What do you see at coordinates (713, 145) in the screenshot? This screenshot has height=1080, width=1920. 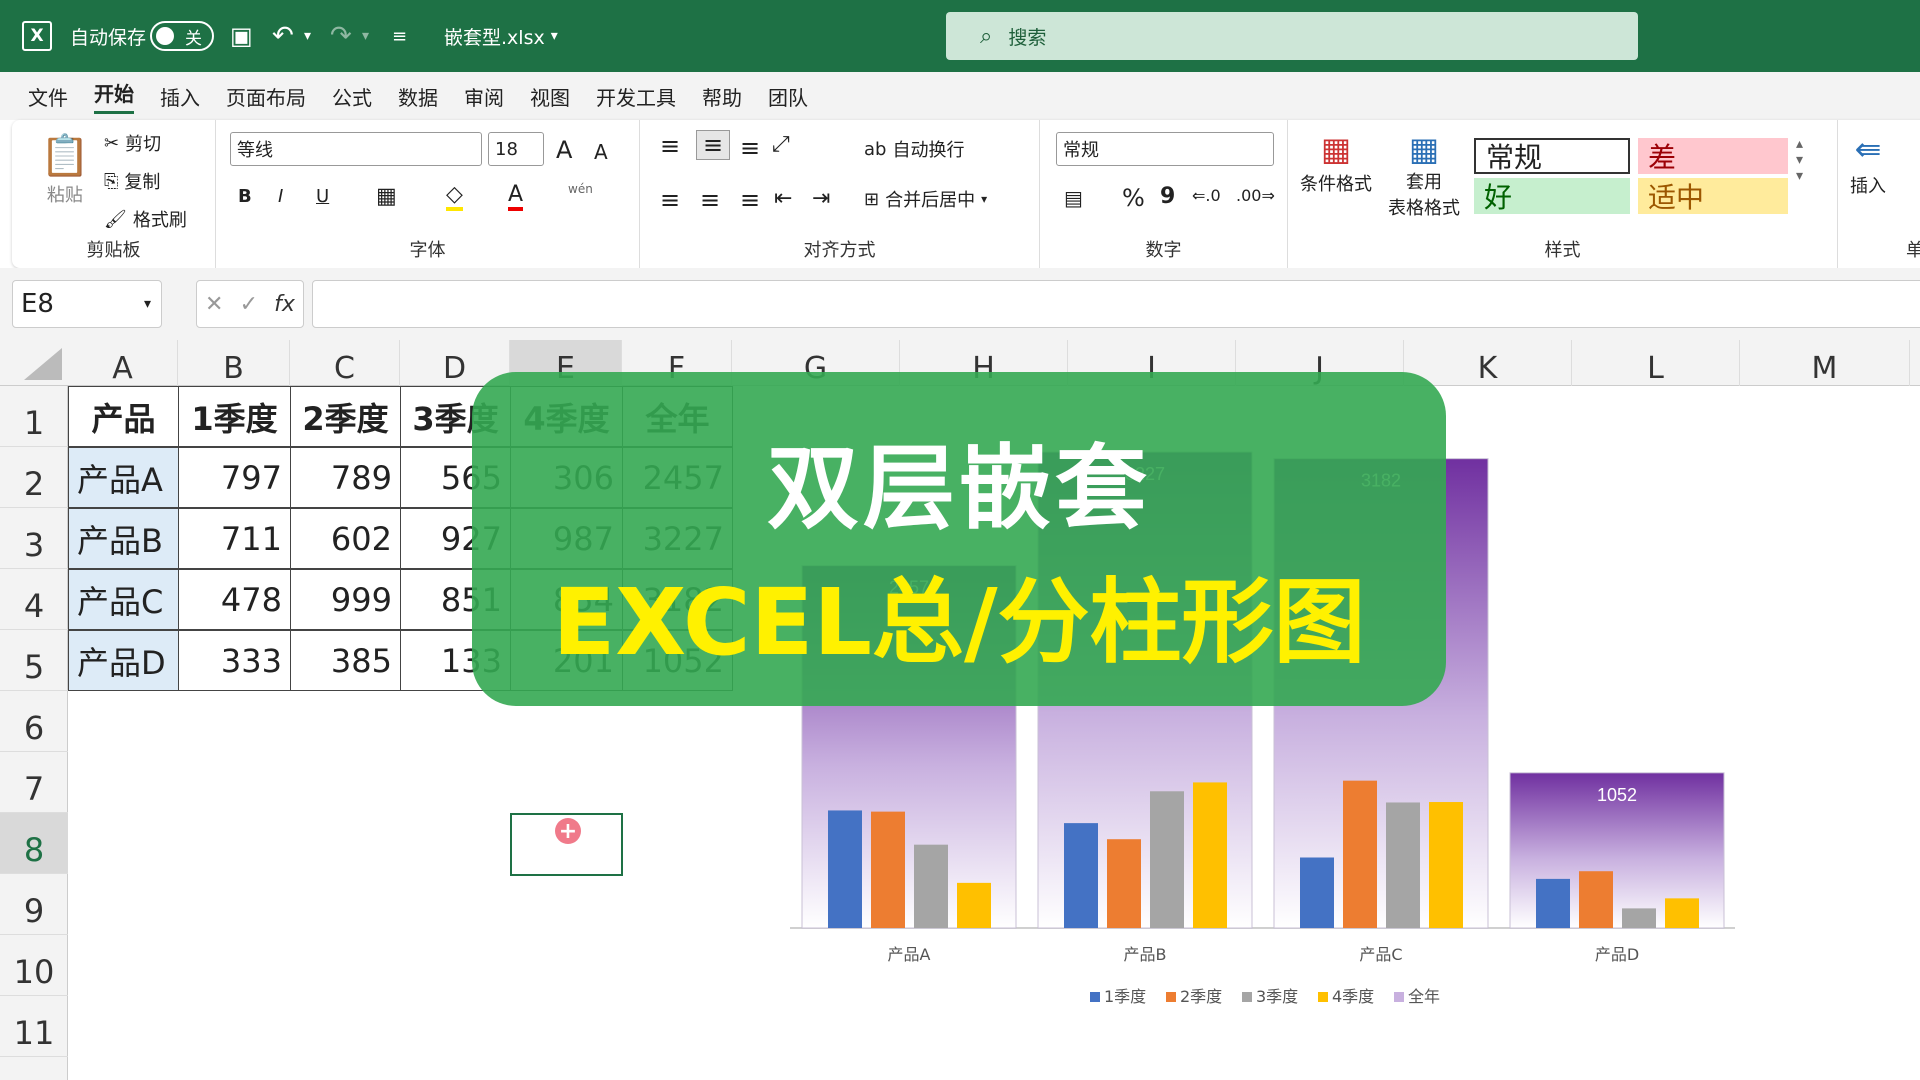 I see `align-middle-icon: ≡` at bounding box center [713, 145].